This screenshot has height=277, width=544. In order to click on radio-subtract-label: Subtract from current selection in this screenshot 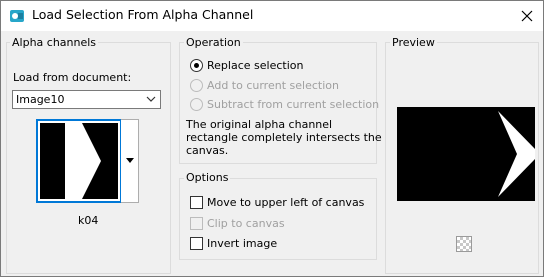, I will do `click(293, 104)`.